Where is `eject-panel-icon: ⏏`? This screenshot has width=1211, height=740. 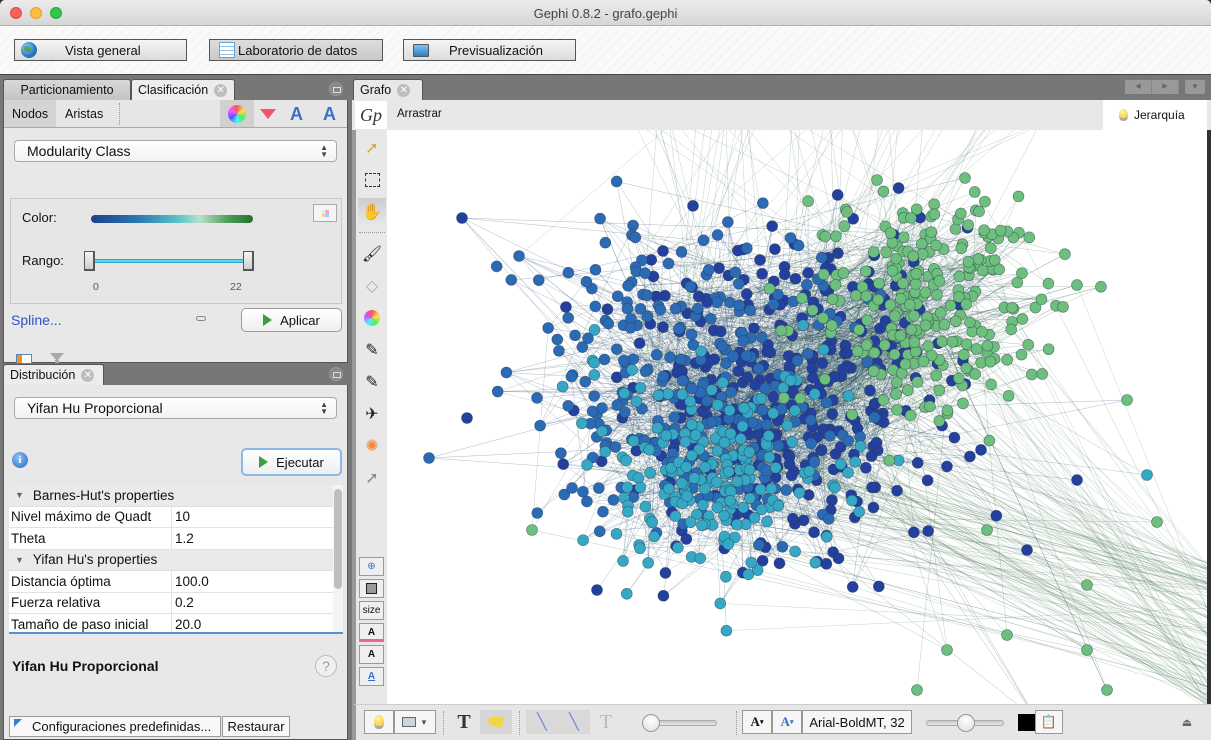 eject-panel-icon: ⏏ is located at coordinates (1187, 722).